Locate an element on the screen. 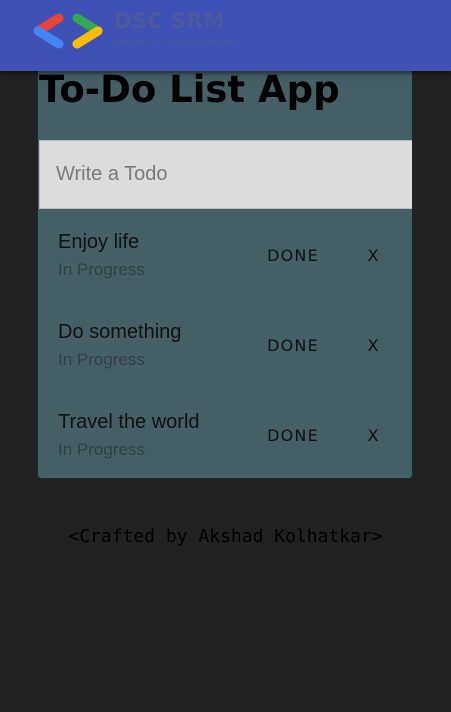 This screenshot has width=451, height=712. app-bar: DSC SRM powered by Google Developers is located at coordinates (225, 35).